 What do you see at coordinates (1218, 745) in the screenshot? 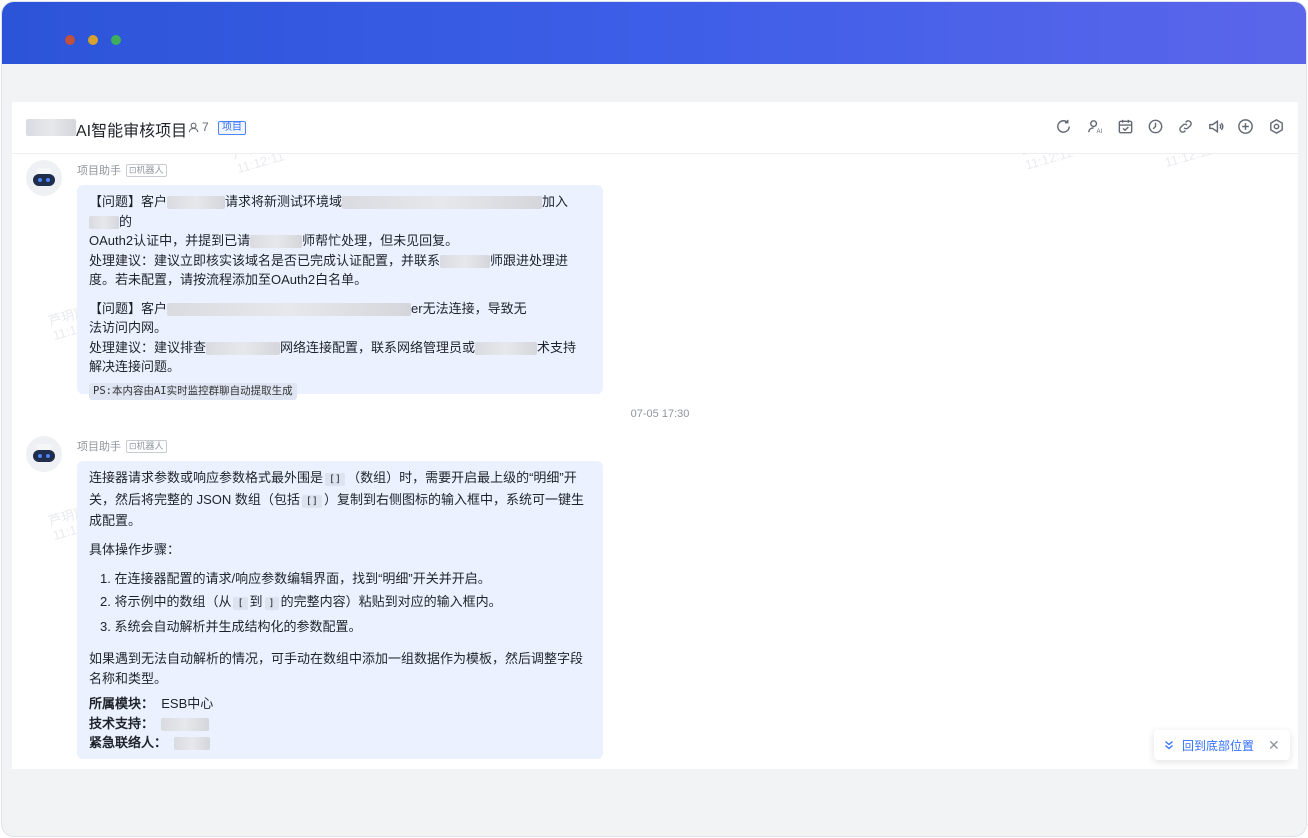
I see `back-to-bottom-button: 回到底部位置` at bounding box center [1218, 745].